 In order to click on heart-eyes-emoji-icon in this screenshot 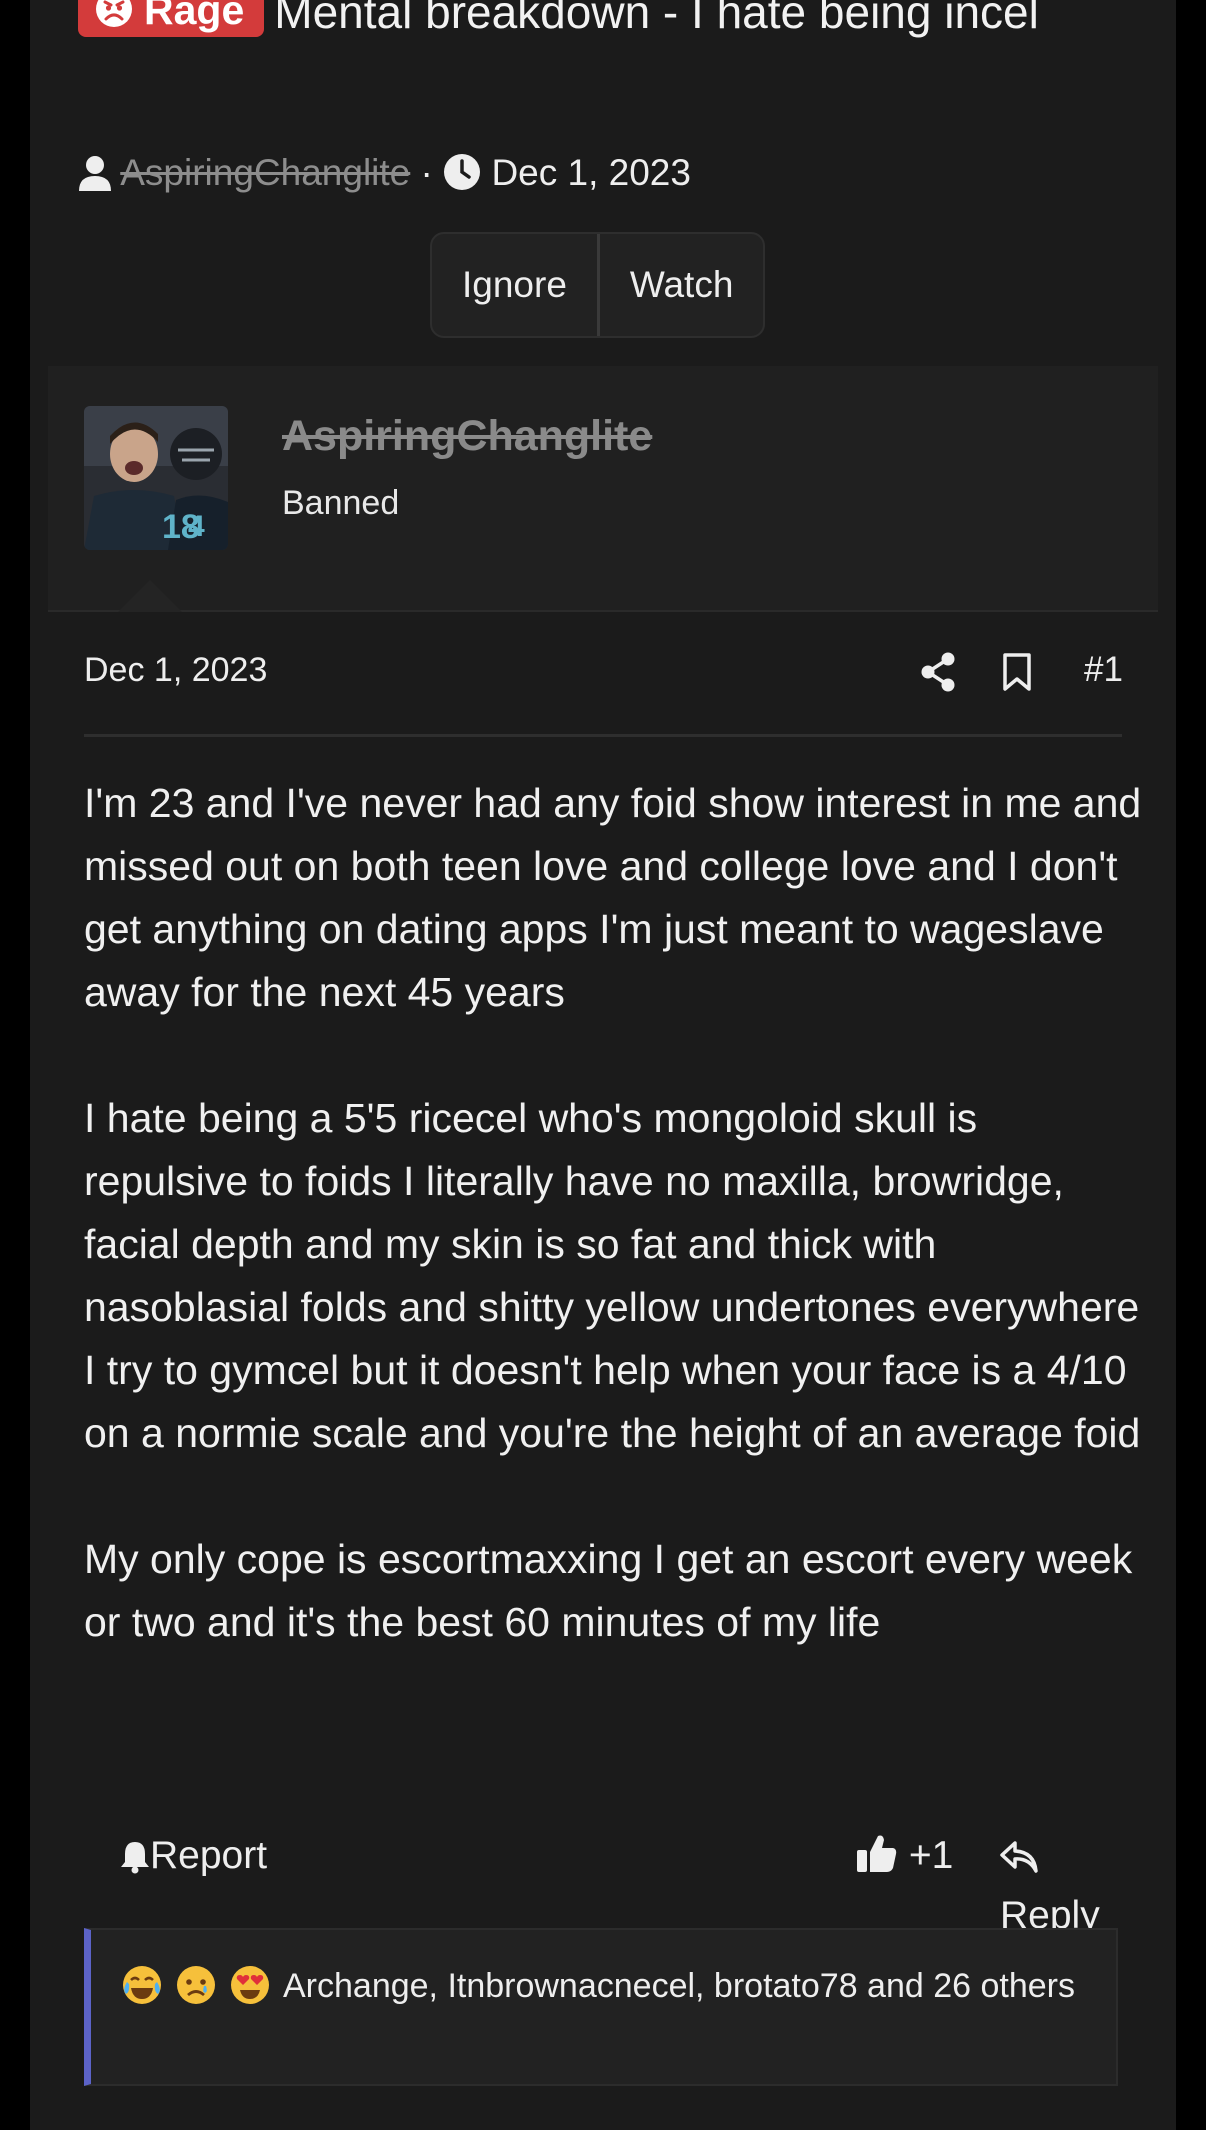, I will do `click(250, 1985)`.